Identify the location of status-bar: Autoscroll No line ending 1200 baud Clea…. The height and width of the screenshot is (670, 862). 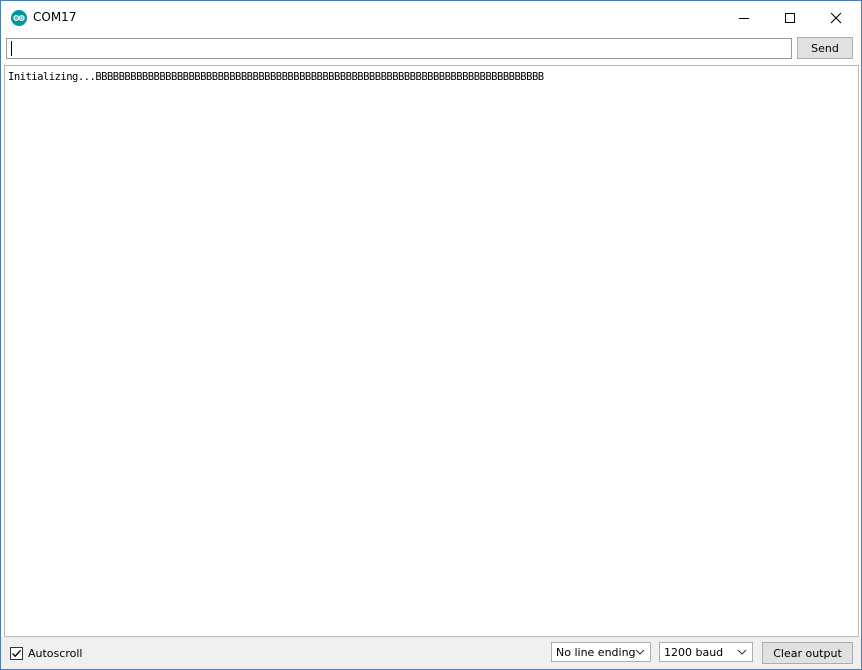
(431, 653).